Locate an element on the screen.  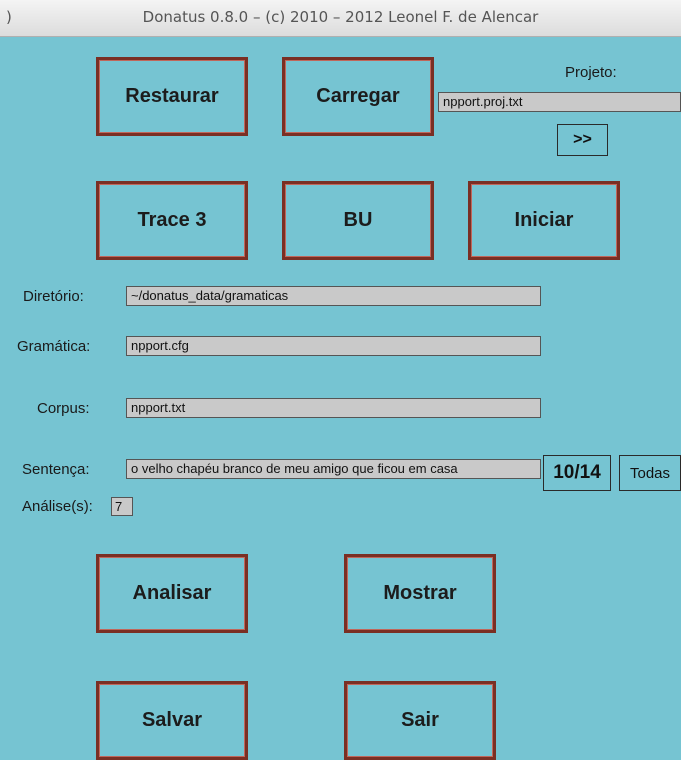
sair-button: Sair is located at coordinates (420, 720).